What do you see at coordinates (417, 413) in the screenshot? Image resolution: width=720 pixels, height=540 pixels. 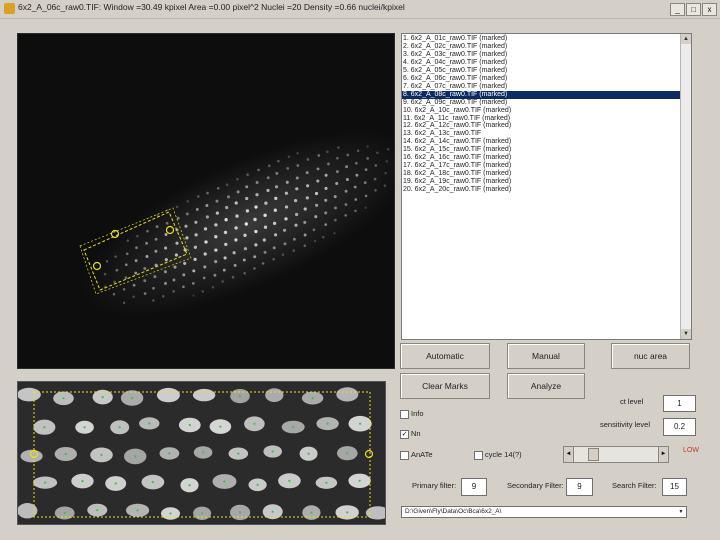 I see `info-label: Info` at bounding box center [417, 413].